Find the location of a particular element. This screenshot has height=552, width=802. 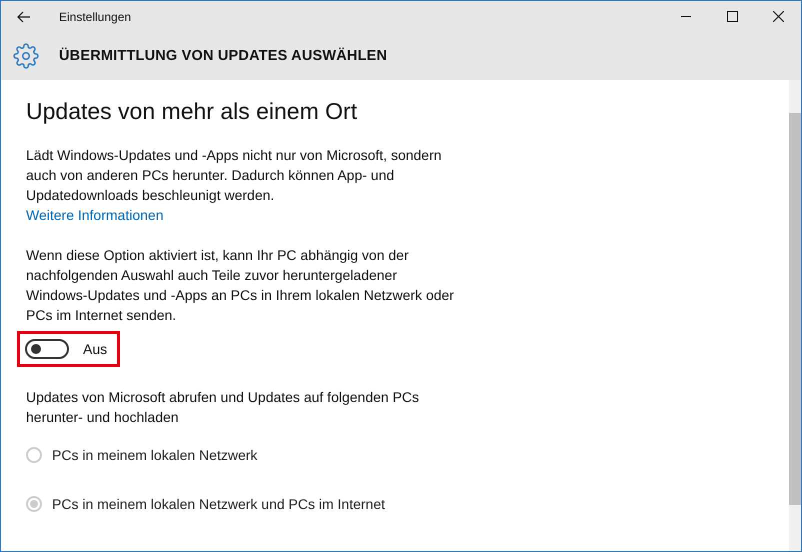

settings-icon is located at coordinates (26, 56).